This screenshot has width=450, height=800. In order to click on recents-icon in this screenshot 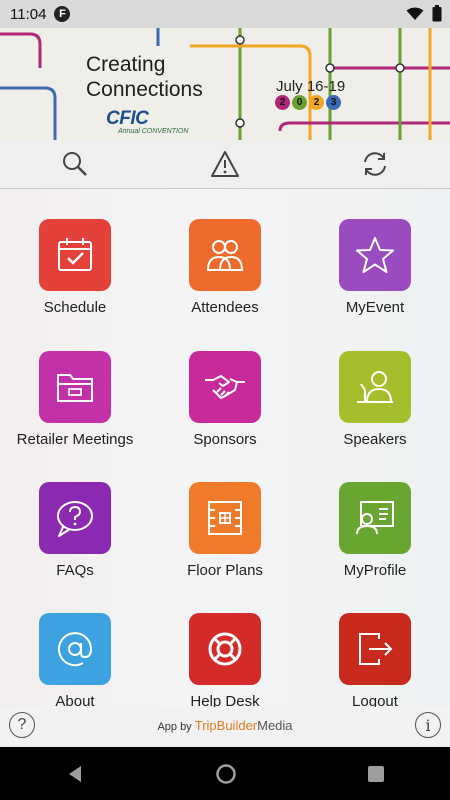, I will do `click(376, 774)`.